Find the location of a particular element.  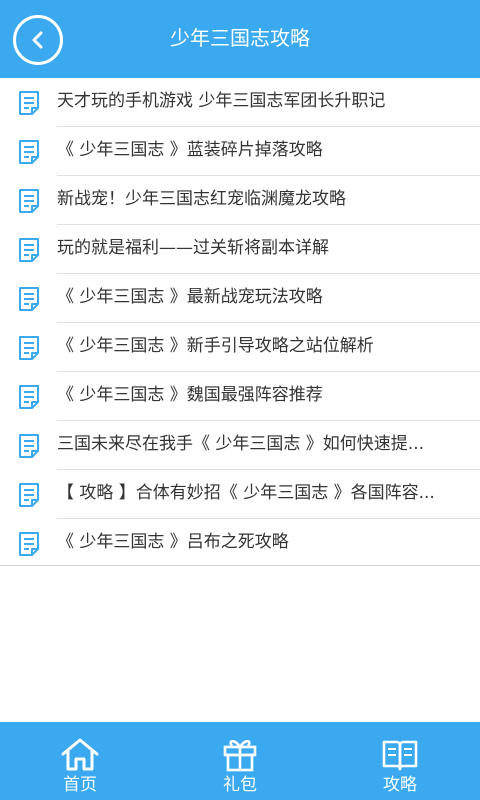

bottom-tab-bar: 首页 礼包 攻略 is located at coordinates (240, 761).